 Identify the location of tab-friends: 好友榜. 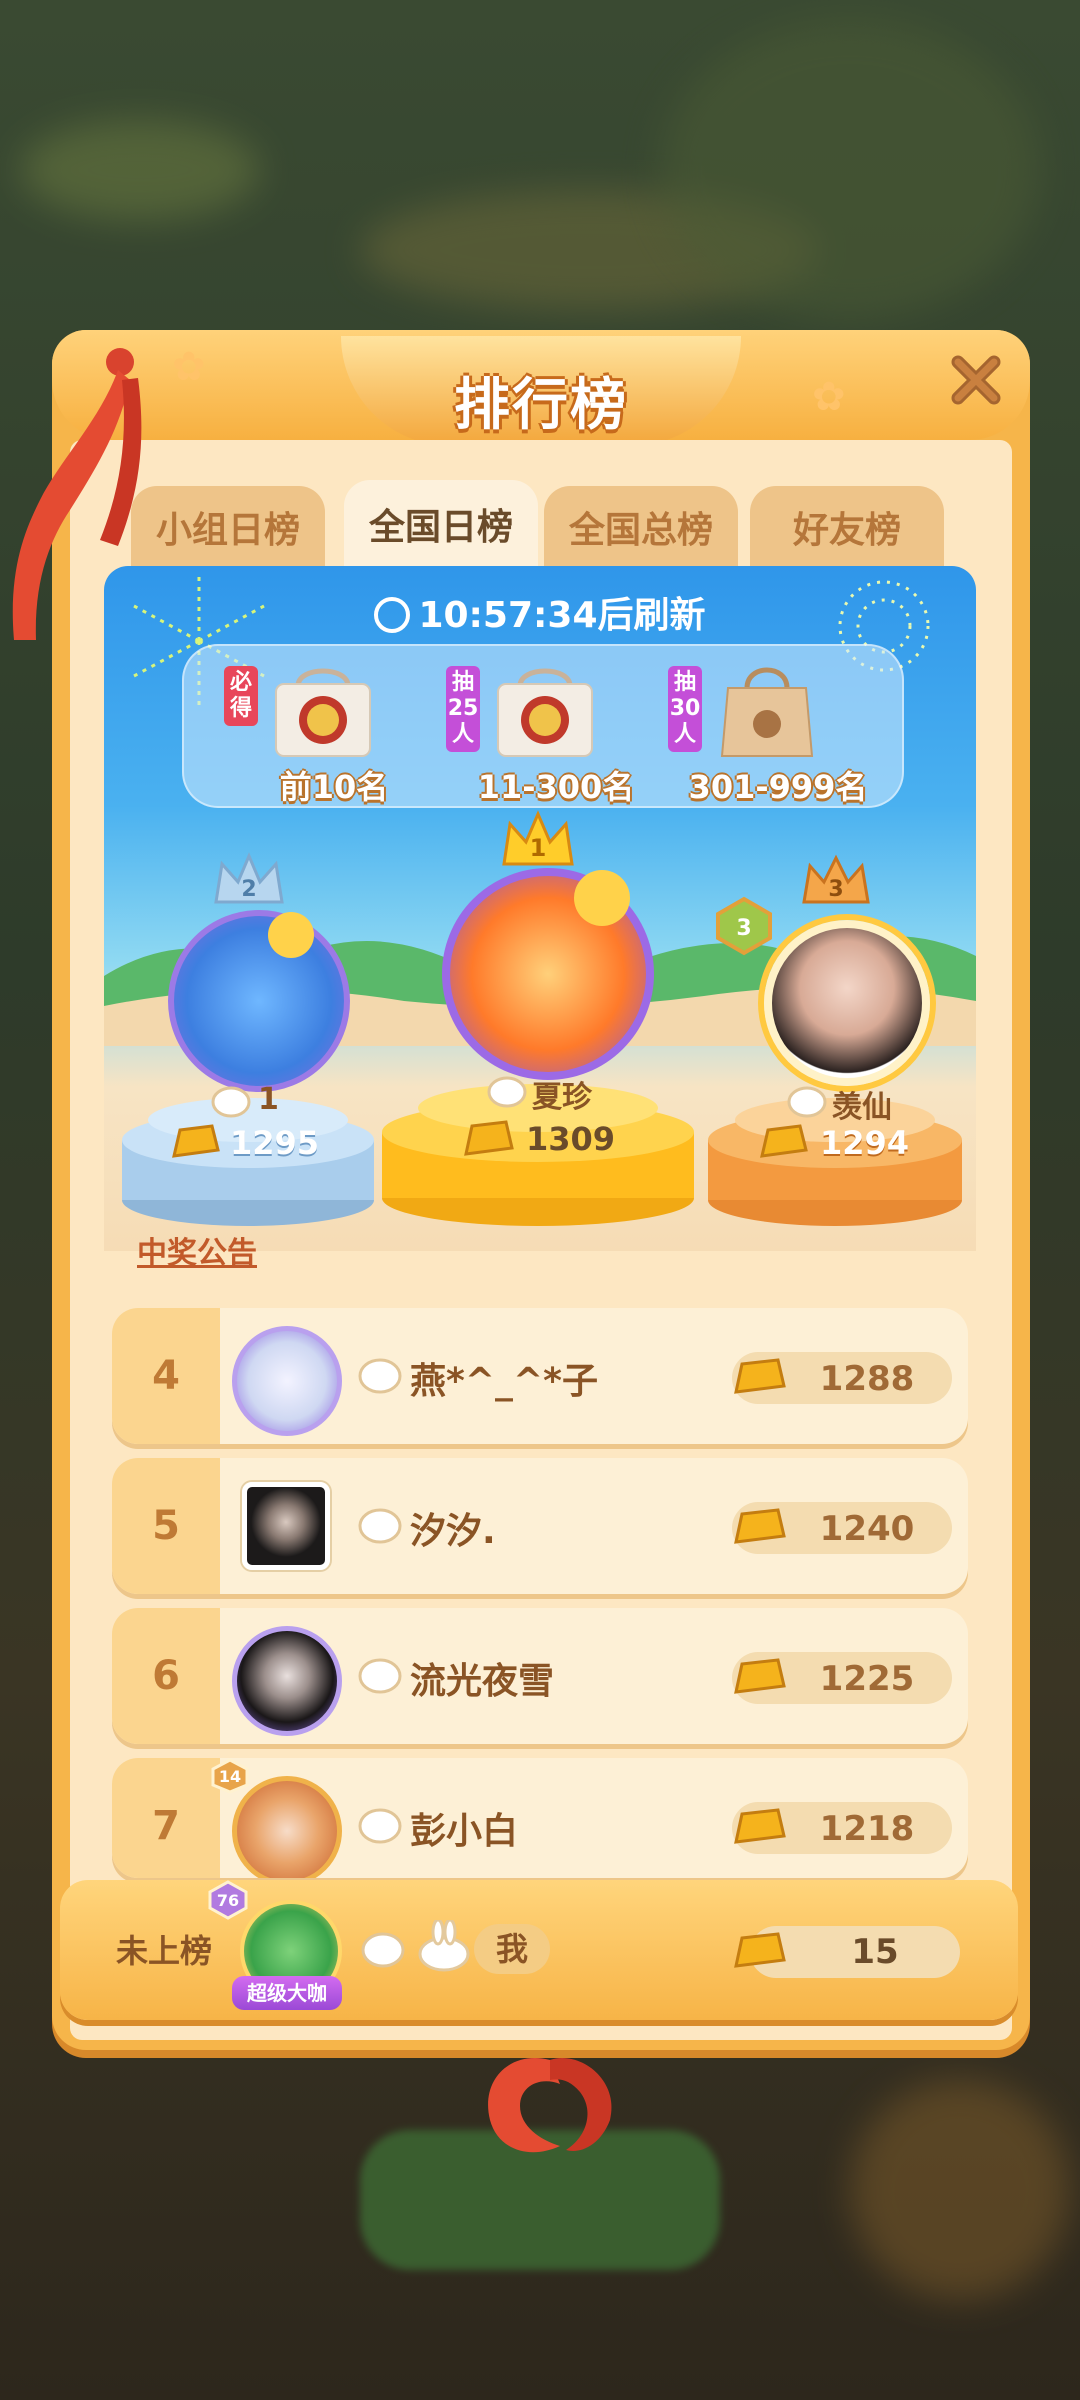
(847, 527).